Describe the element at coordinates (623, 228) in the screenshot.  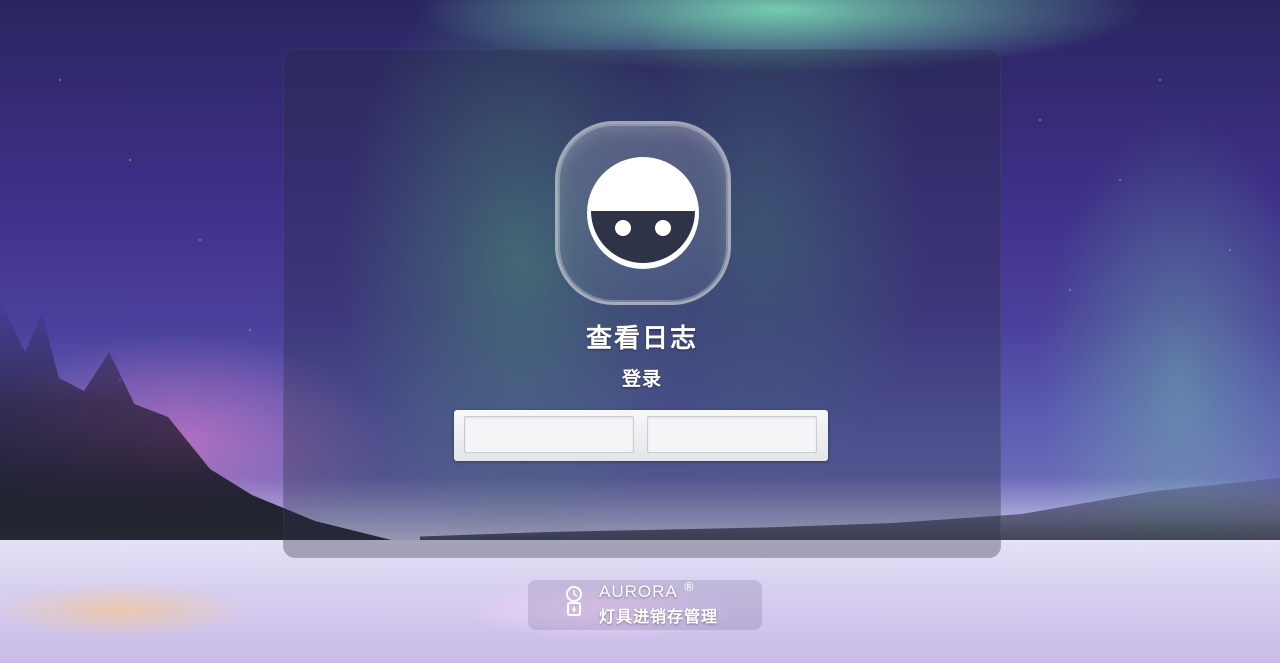
I see `avatar-left-eye` at that location.